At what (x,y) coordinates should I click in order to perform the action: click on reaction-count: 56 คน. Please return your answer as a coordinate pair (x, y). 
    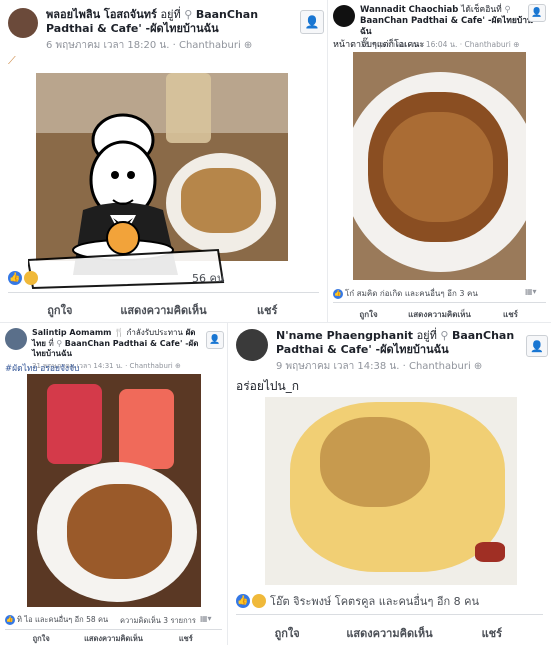
    Looking at the image, I should click on (208, 278).